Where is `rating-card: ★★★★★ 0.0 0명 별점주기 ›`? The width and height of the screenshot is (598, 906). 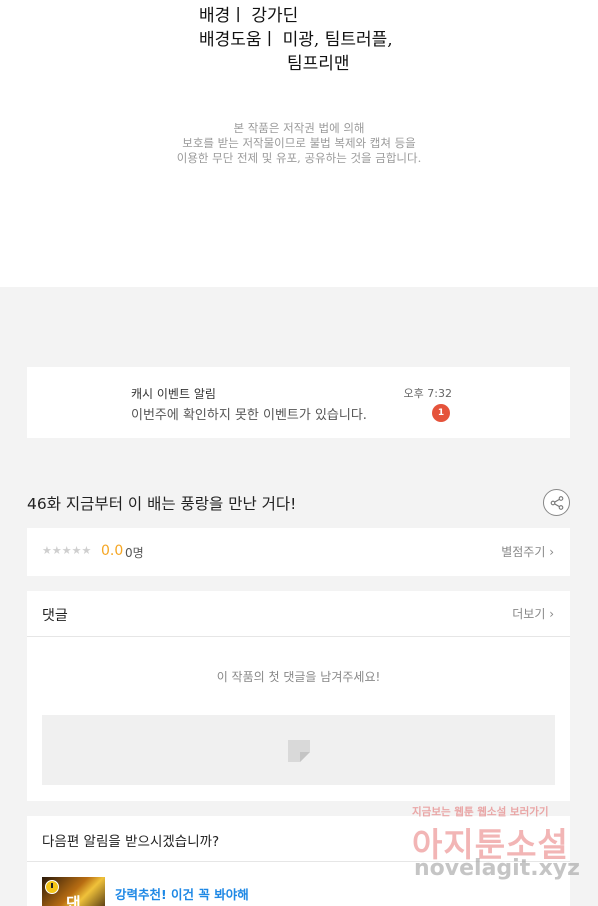 rating-card: ★★★★★ 0.0 0명 별점주기 › is located at coordinates (298, 552).